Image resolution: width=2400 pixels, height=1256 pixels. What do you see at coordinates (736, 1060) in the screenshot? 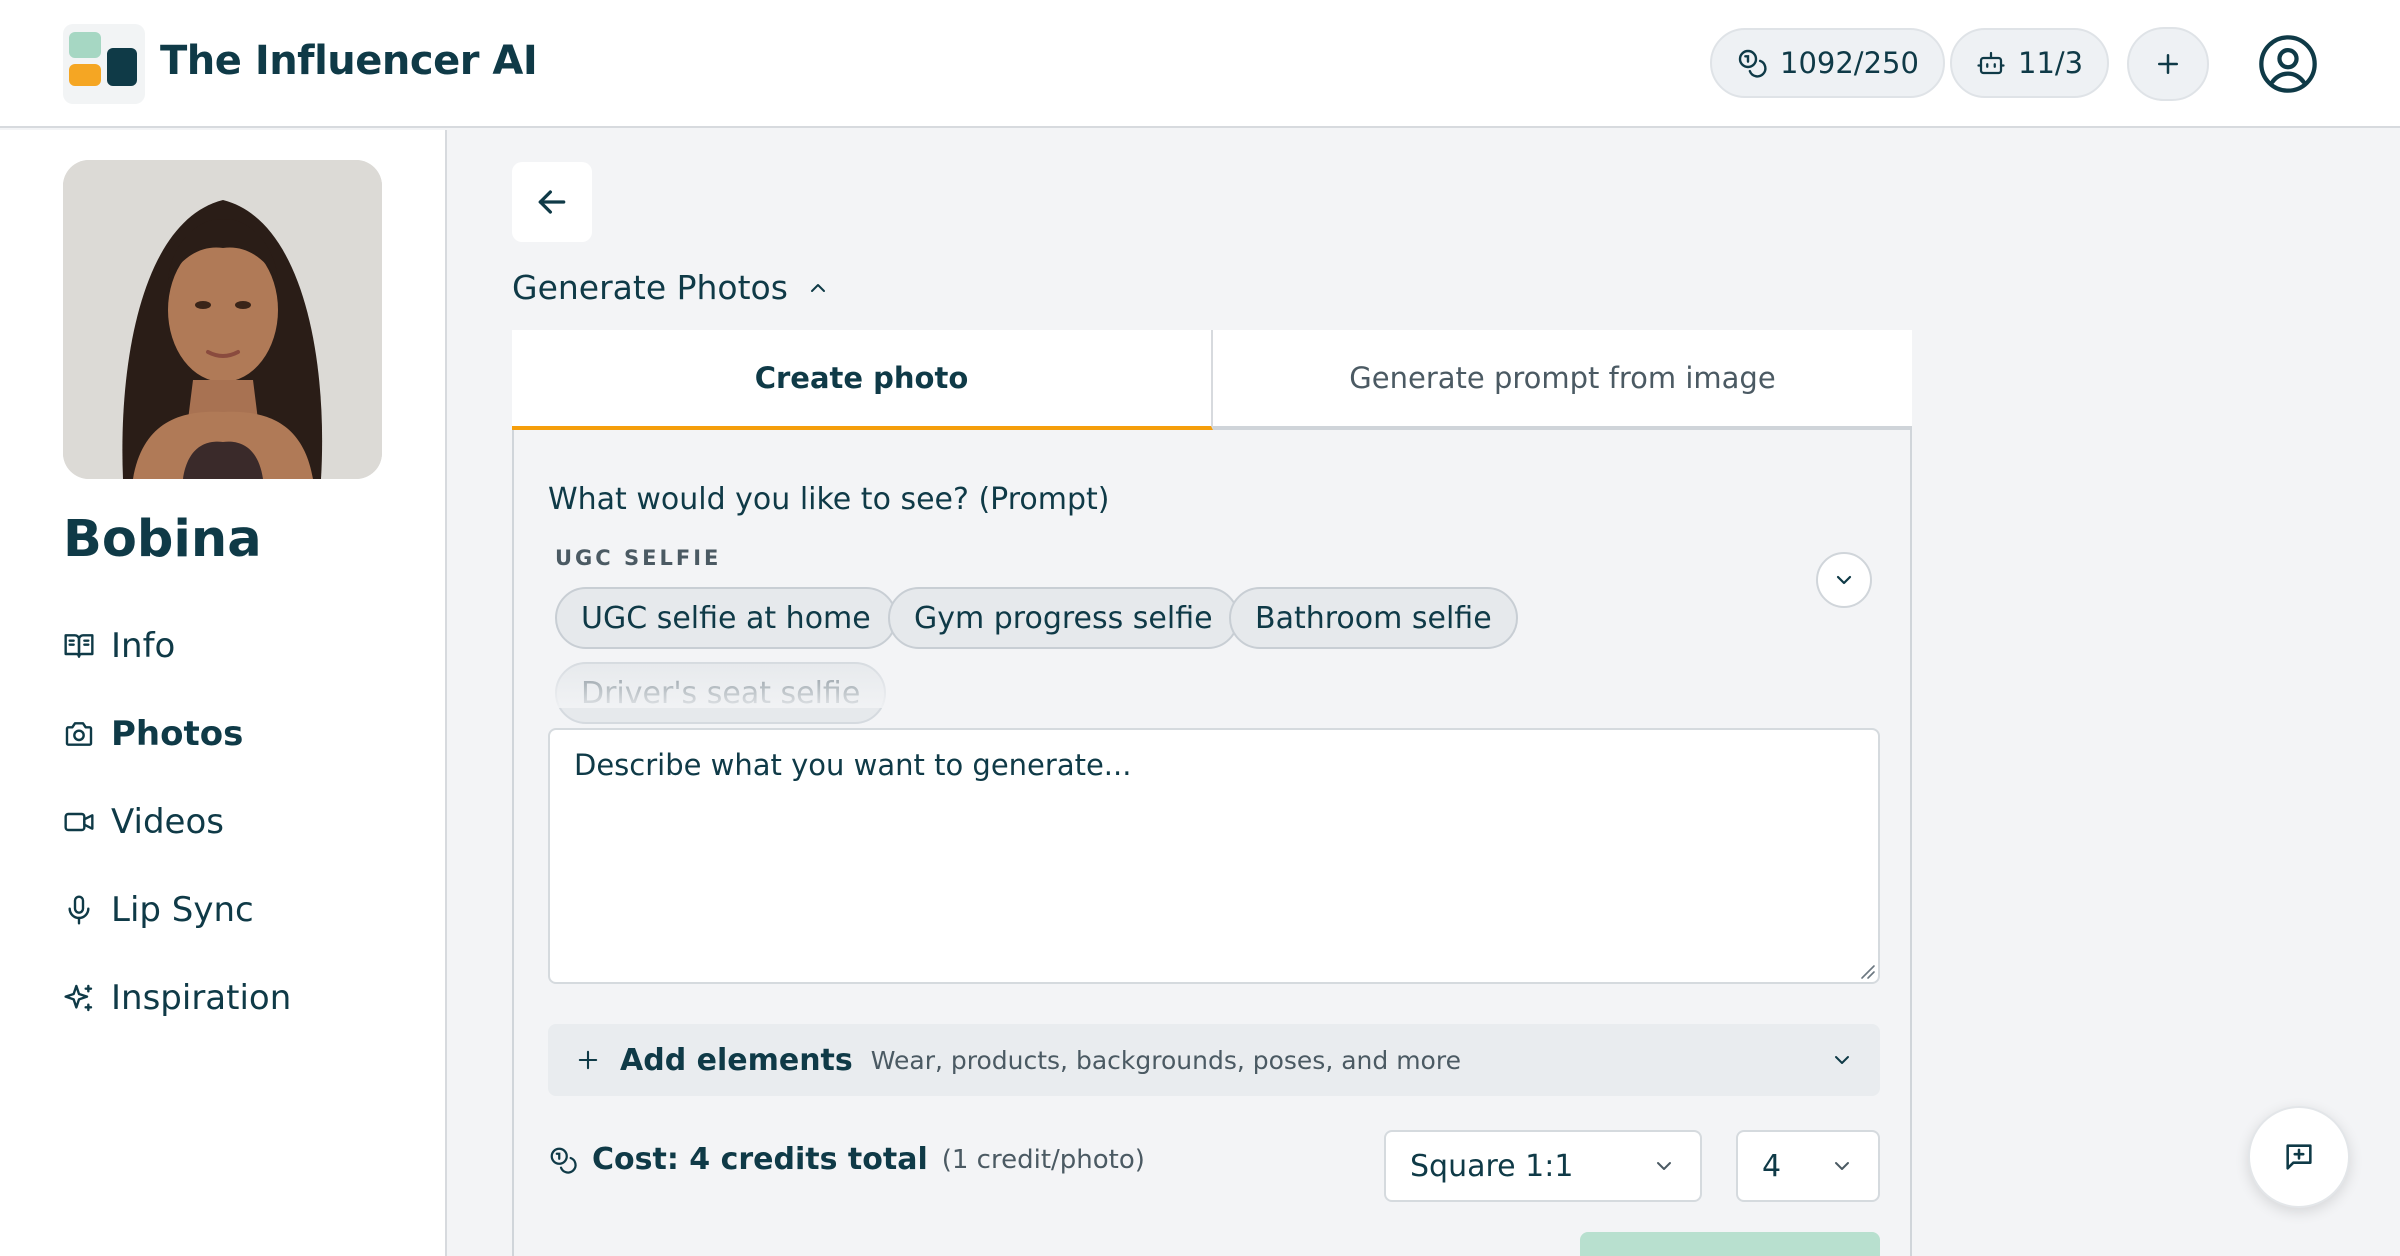
I see `add-elements-title: Add elements` at bounding box center [736, 1060].